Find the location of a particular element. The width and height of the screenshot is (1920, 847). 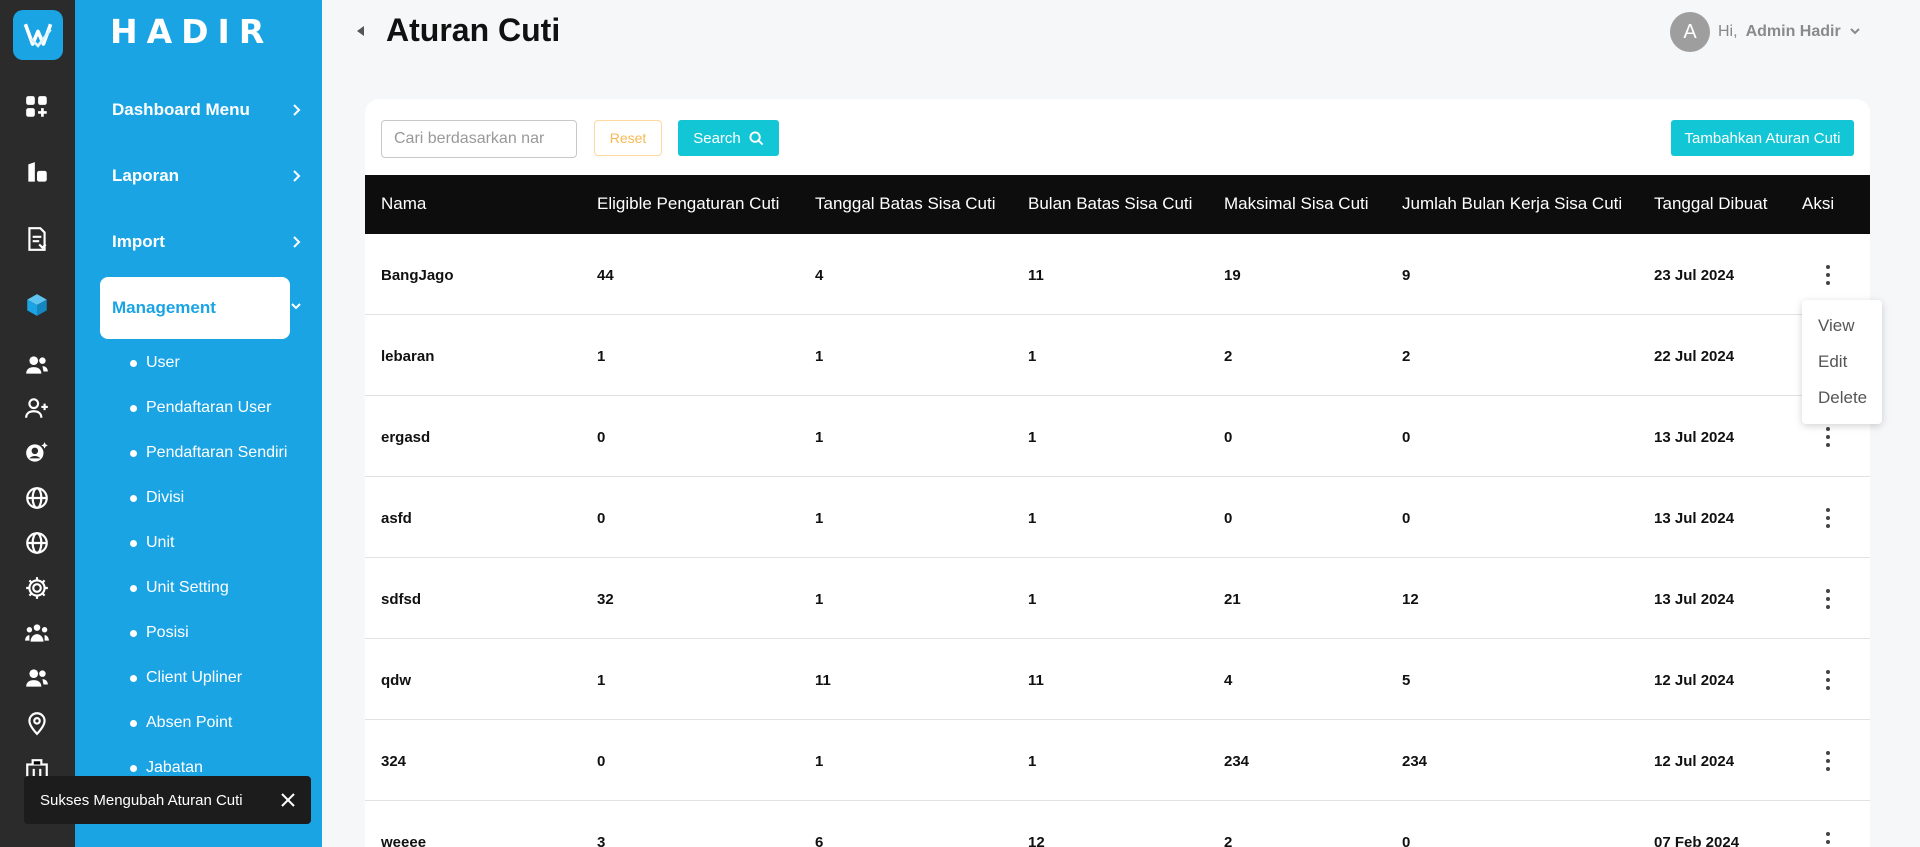

avatar: A is located at coordinates (1690, 32).